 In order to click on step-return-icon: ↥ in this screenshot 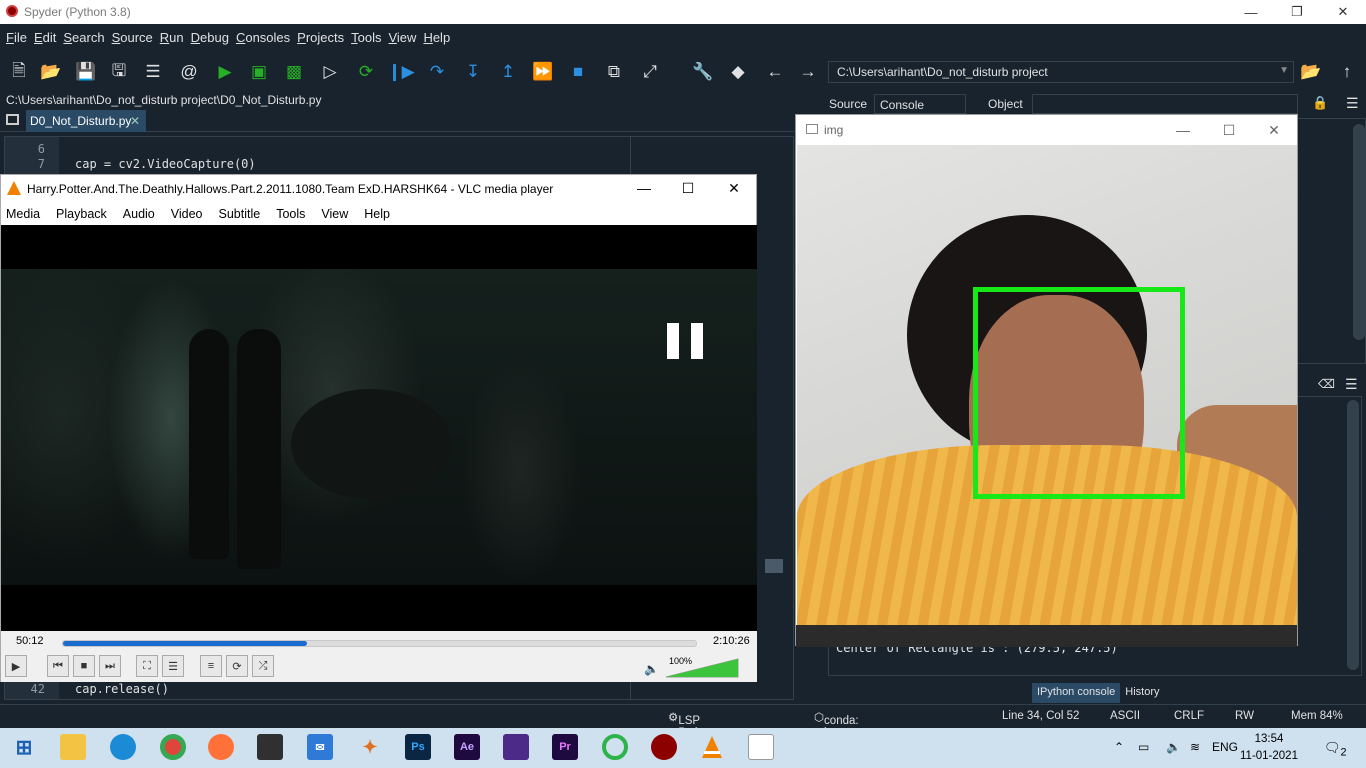, I will do `click(508, 72)`.